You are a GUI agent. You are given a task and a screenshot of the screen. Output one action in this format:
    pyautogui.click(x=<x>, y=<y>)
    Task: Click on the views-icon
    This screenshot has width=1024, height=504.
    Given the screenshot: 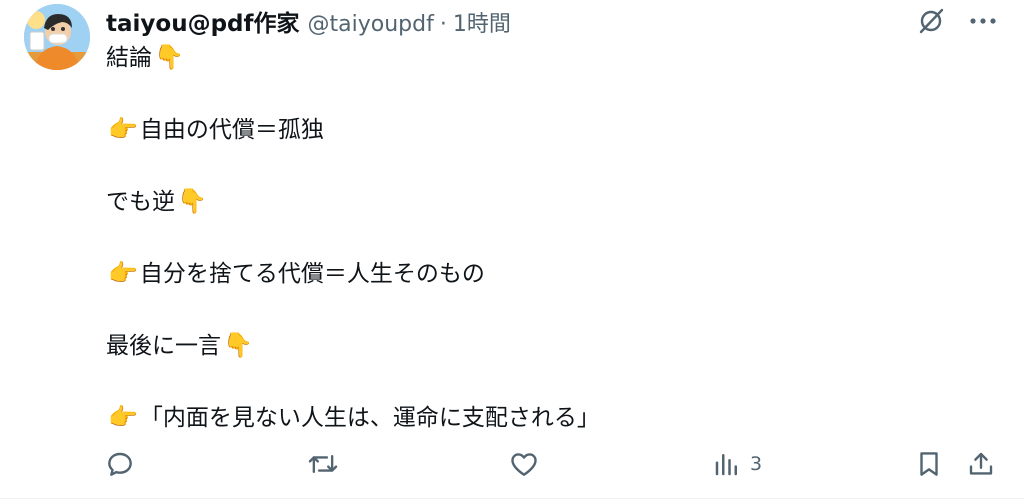 What is the action you would take?
    pyautogui.click(x=726, y=465)
    